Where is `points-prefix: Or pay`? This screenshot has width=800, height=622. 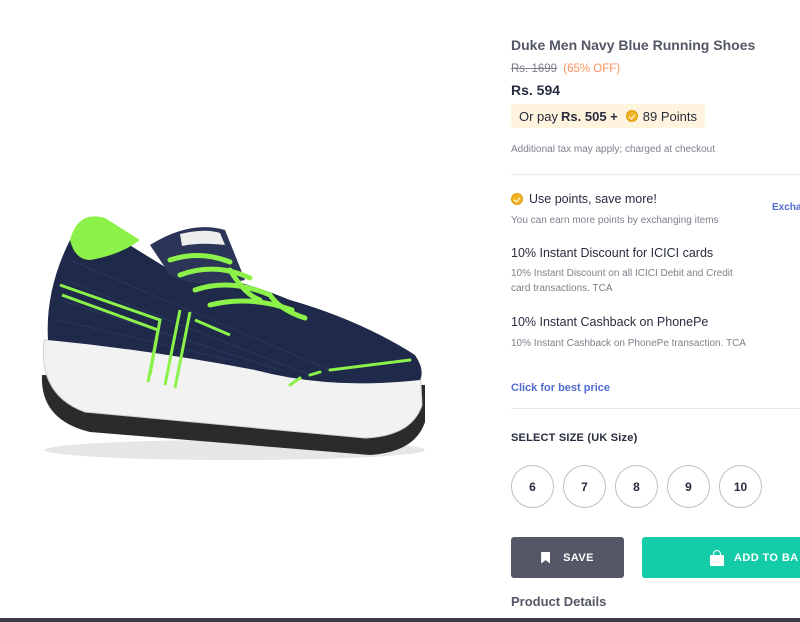 points-prefix: Or pay is located at coordinates (539, 116).